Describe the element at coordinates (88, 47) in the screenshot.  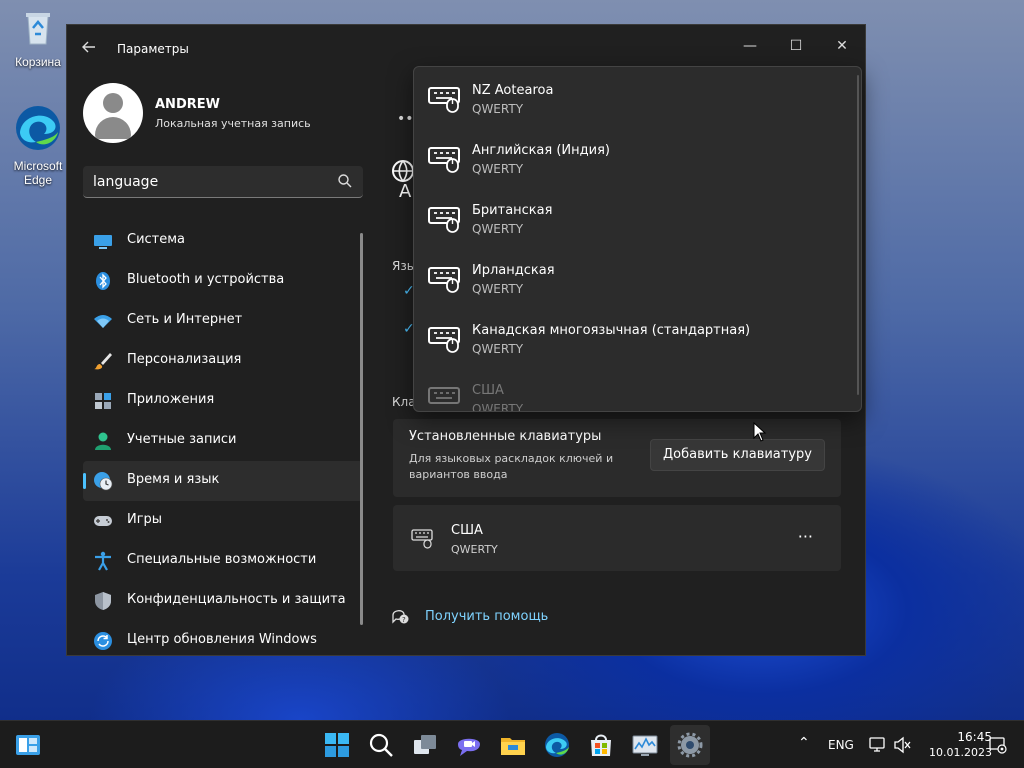
I see `back-arrow-icon` at that location.